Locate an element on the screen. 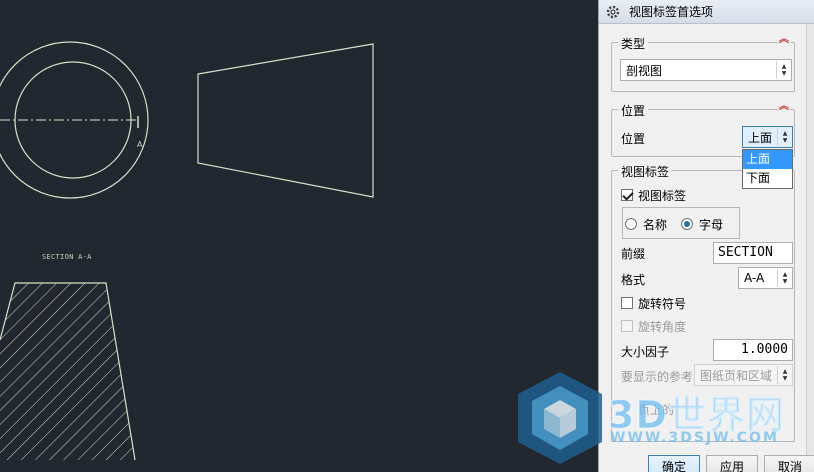  position-select: 上面 ▲ ▼ is located at coordinates (767, 137).